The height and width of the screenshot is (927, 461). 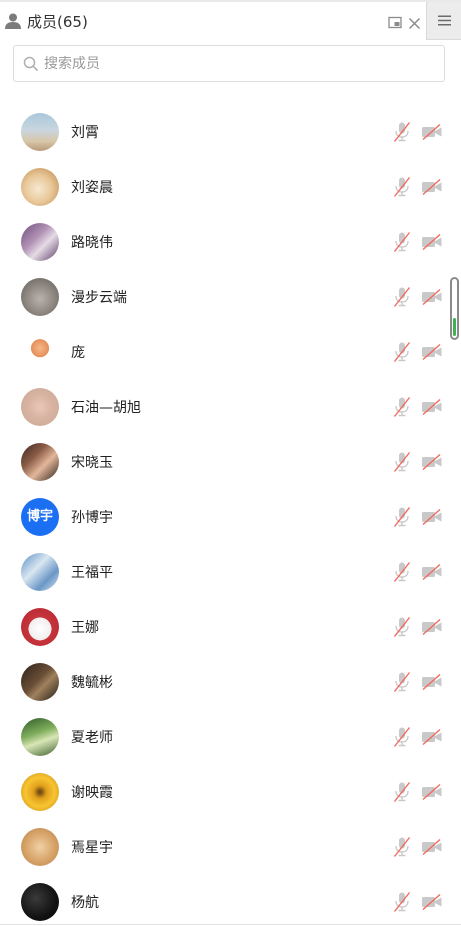 What do you see at coordinates (239, 63) in the screenshot?
I see `search-input` at bounding box center [239, 63].